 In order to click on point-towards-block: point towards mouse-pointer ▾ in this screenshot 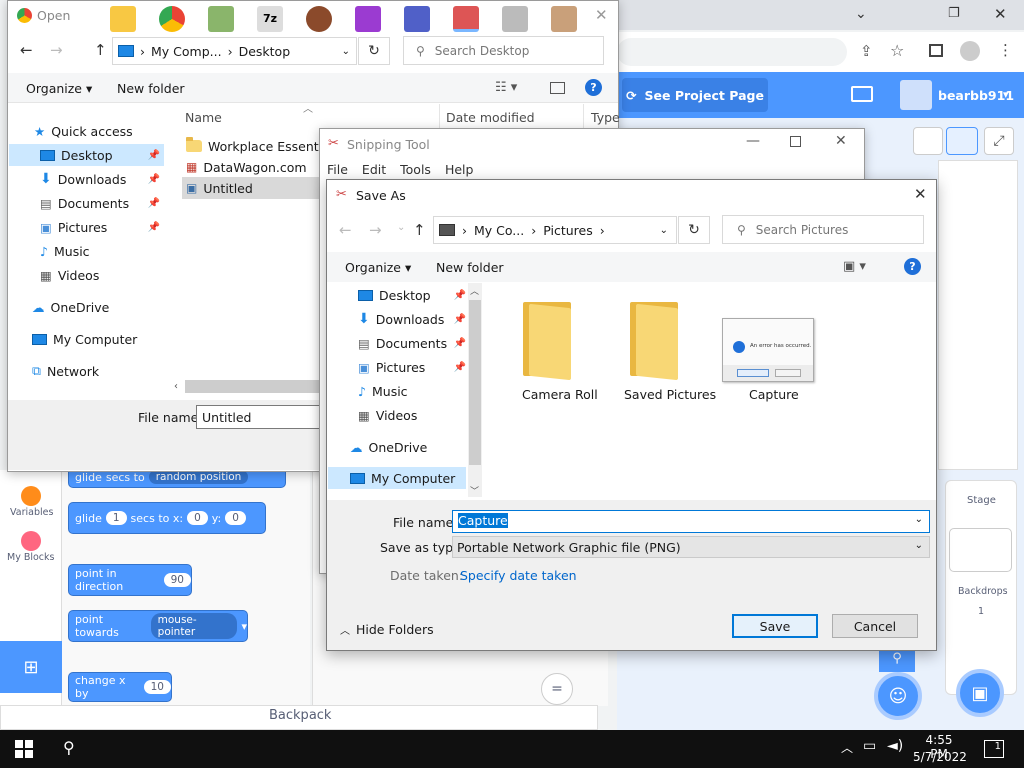, I will do `click(158, 626)`.